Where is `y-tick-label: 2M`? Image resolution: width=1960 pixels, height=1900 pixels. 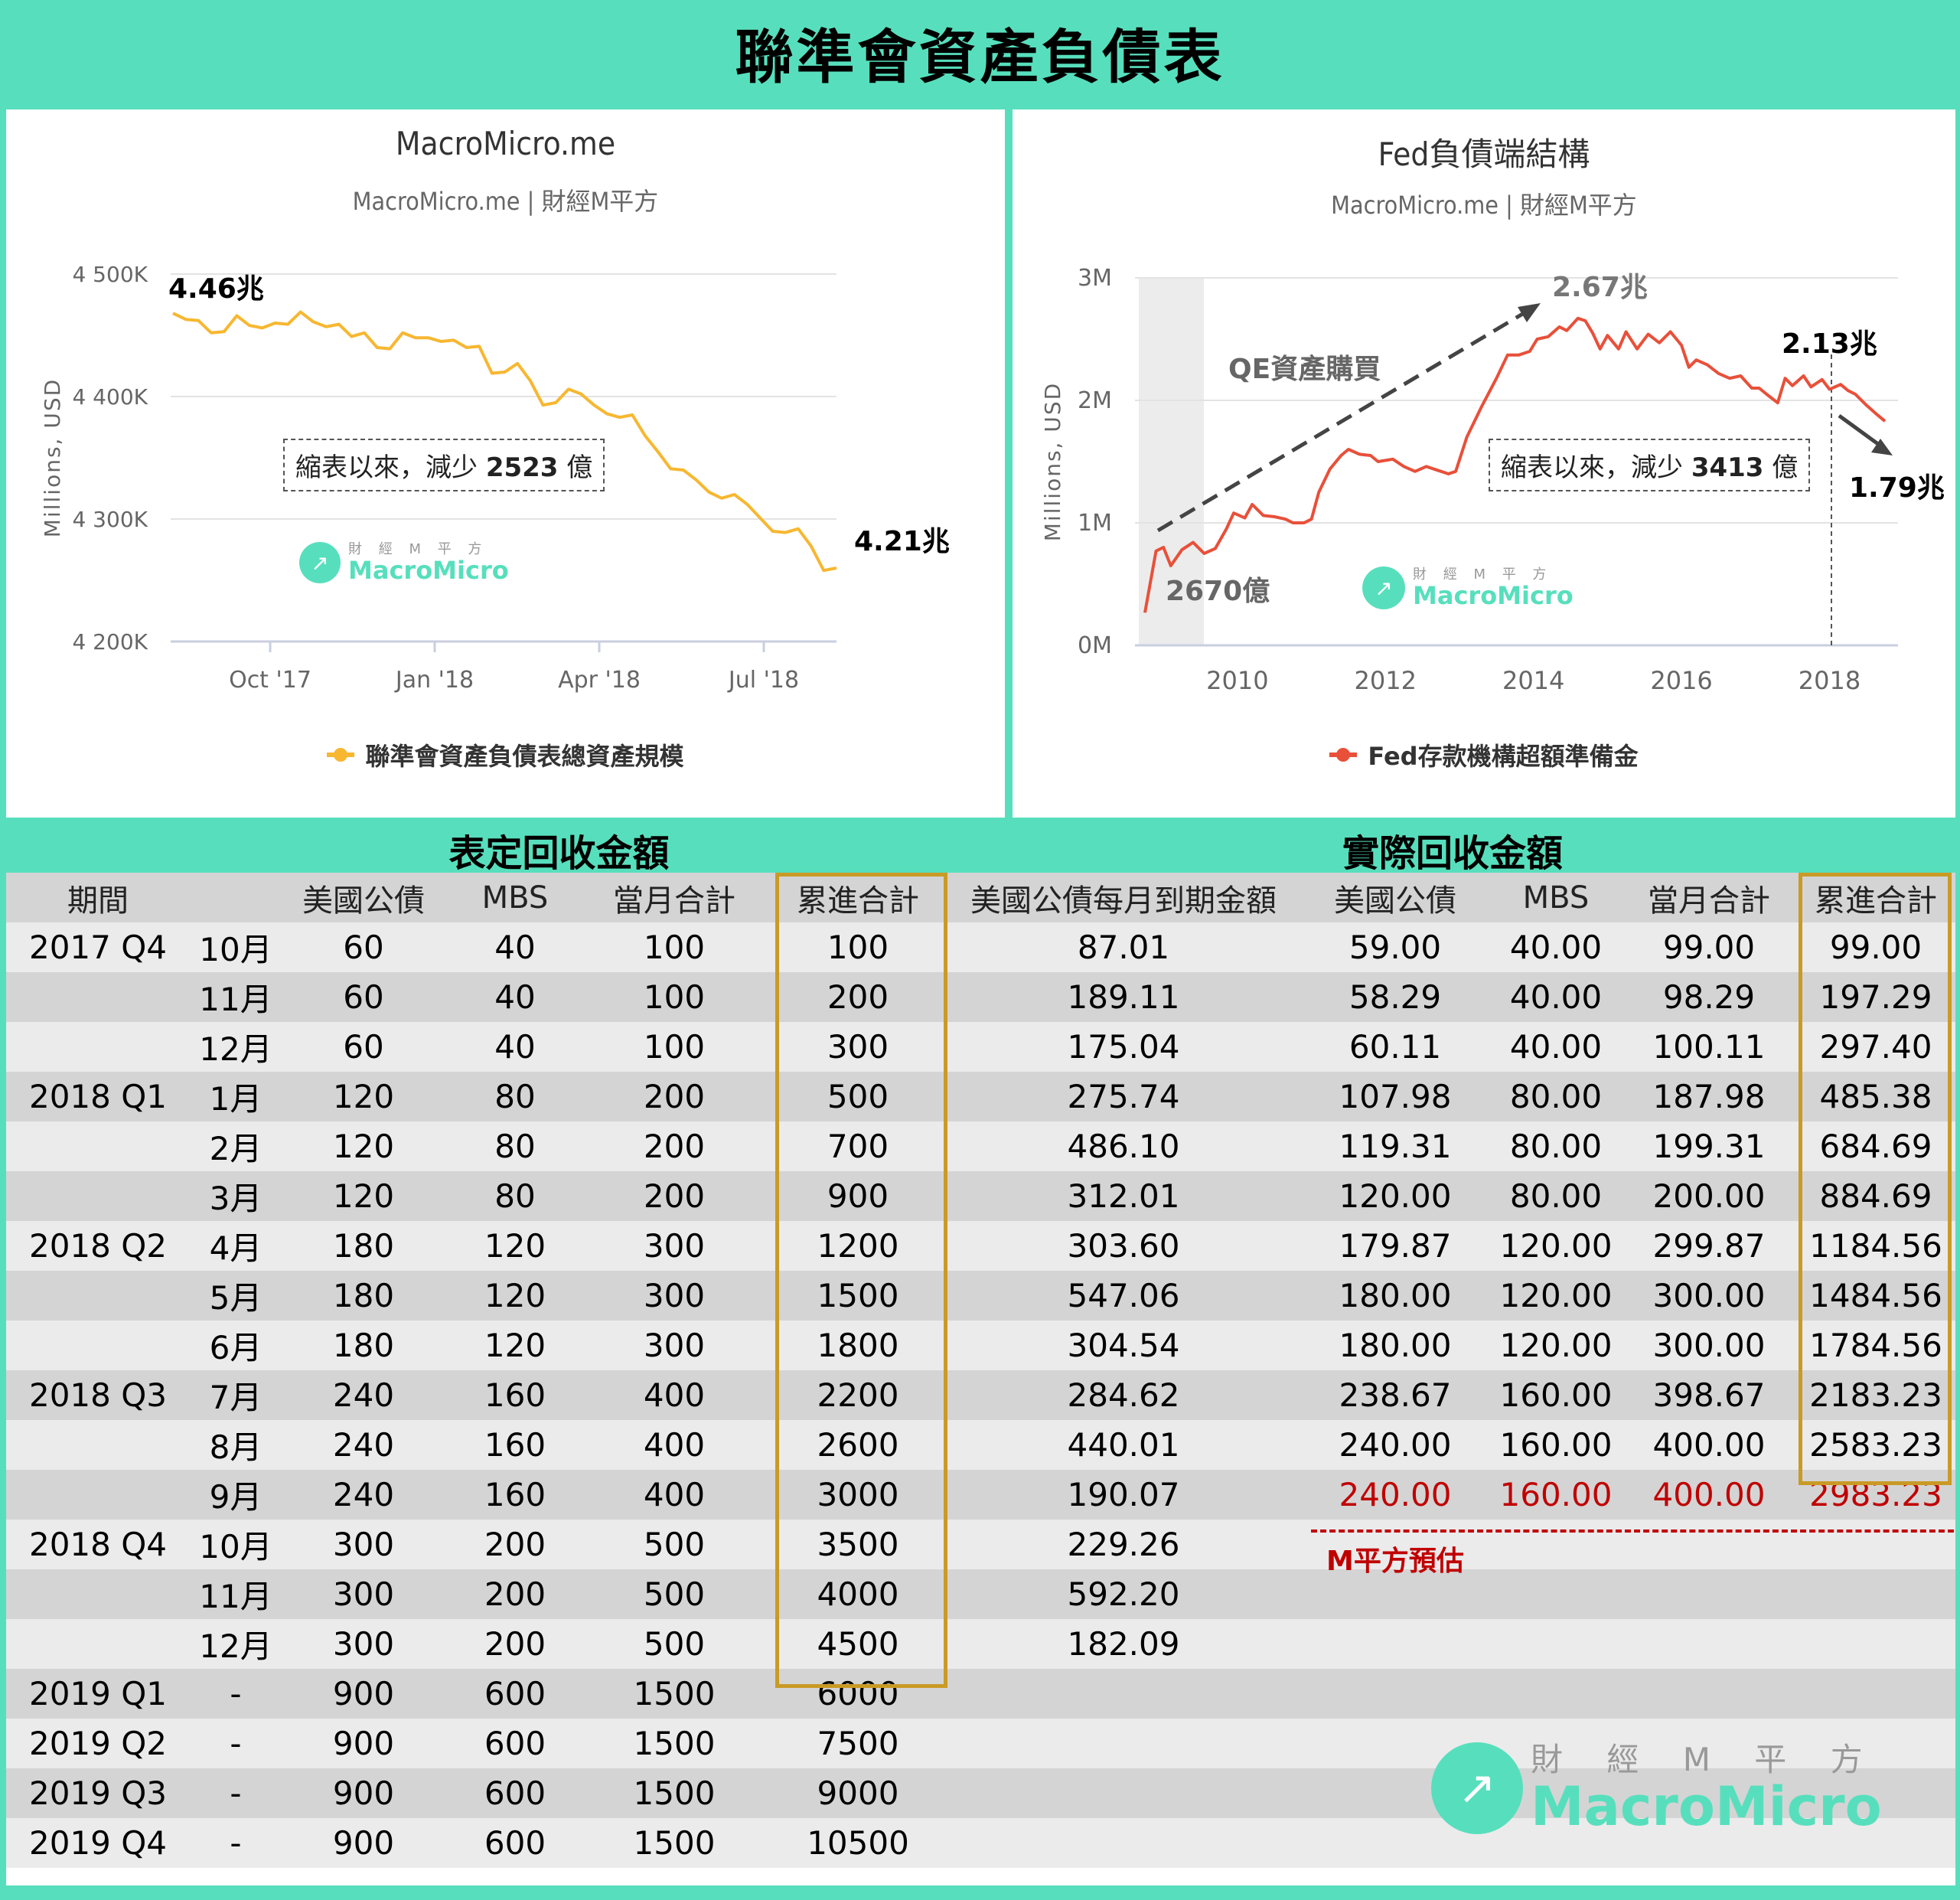 y-tick-label: 2M is located at coordinates (1095, 401).